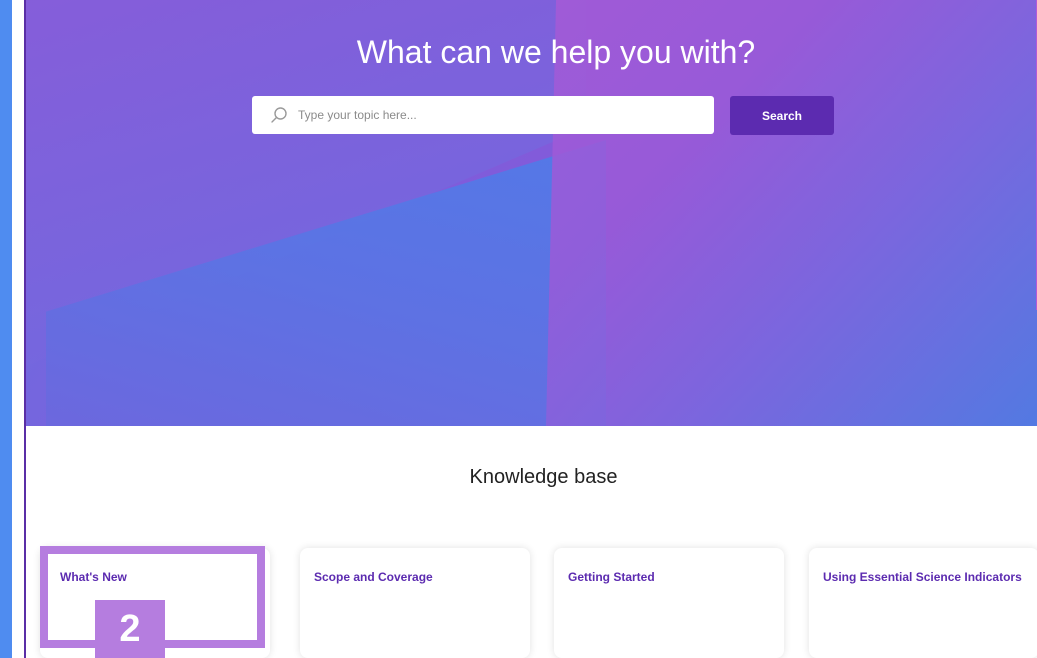  What do you see at coordinates (556, 52) in the screenshot?
I see `hero-title: What can we help you with?` at bounding box center [556, 52].